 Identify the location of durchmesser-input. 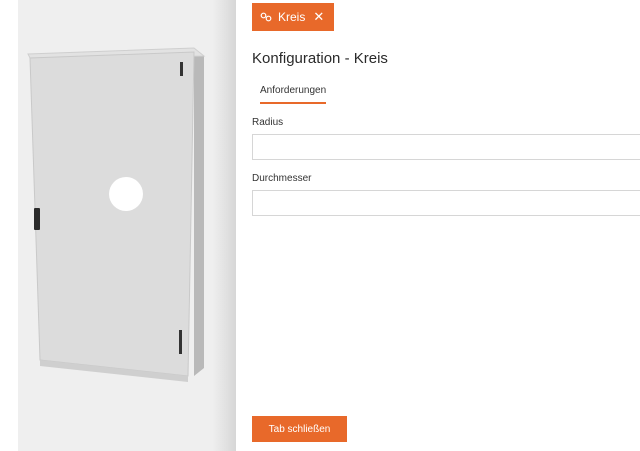
(446, 203).